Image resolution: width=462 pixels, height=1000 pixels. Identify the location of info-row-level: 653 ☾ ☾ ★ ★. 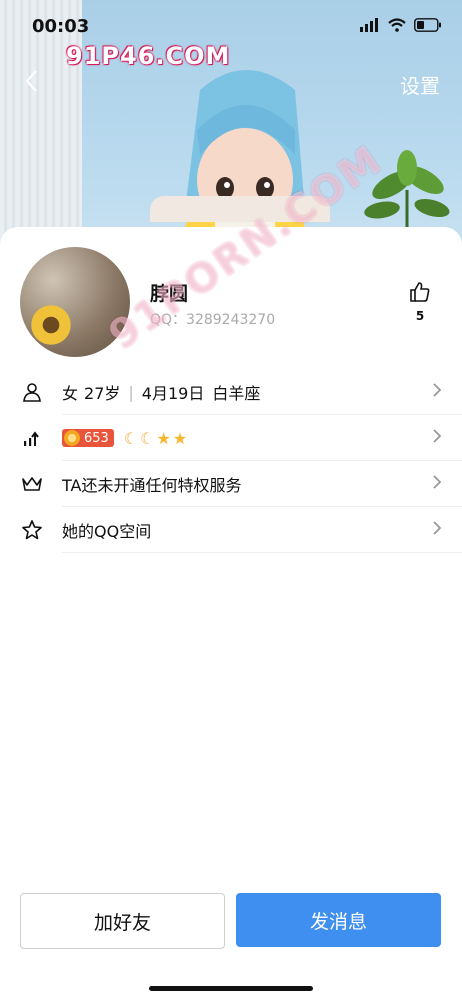
(231, 438).